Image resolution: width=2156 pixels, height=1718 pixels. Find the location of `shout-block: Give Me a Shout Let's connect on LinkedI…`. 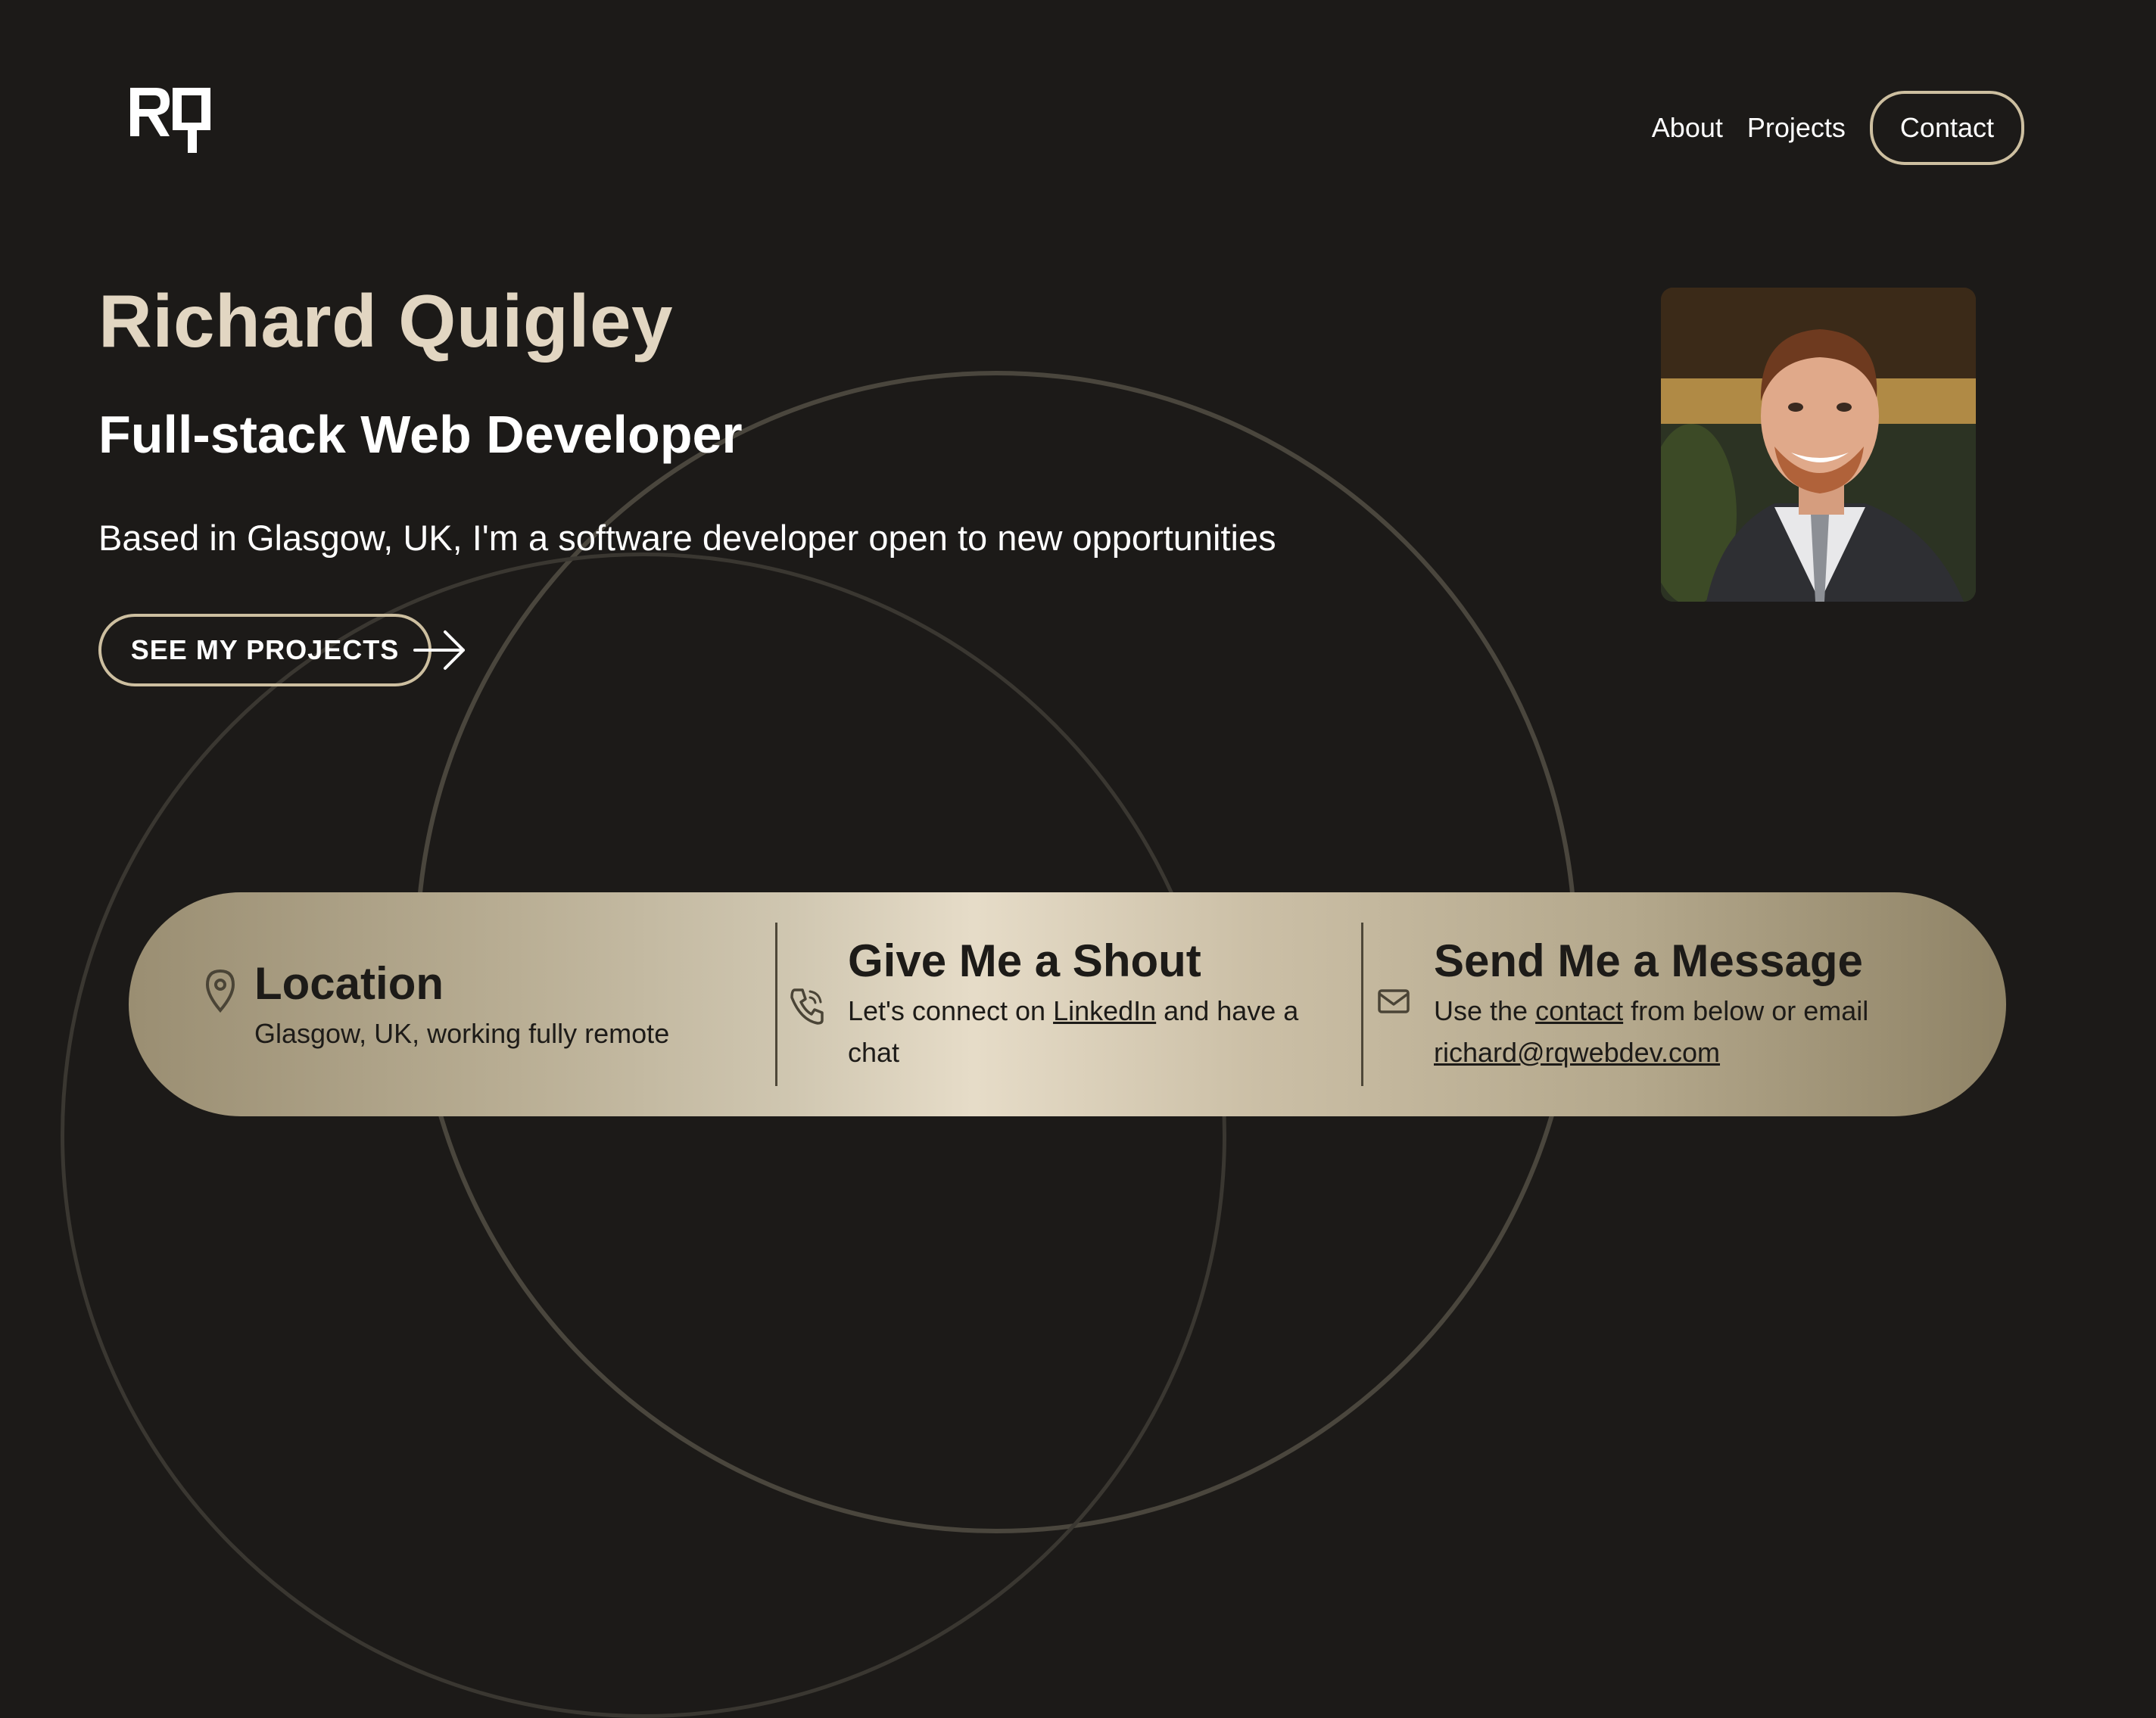

shout-block: Give Me a Shout Let's connect on LinkedI… is located at coordinates (1061, 1004).